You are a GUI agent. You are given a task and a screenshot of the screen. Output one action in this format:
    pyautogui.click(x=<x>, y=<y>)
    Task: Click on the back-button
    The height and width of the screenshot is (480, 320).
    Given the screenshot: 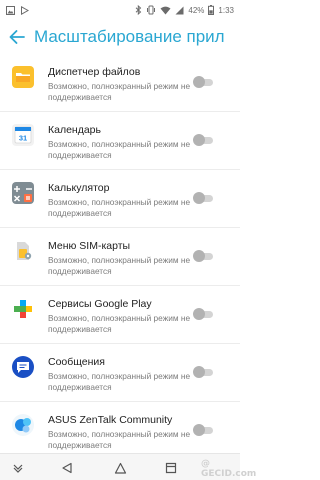 What is the action you would take?
    pyautogui.click(x=17, y=37)
    